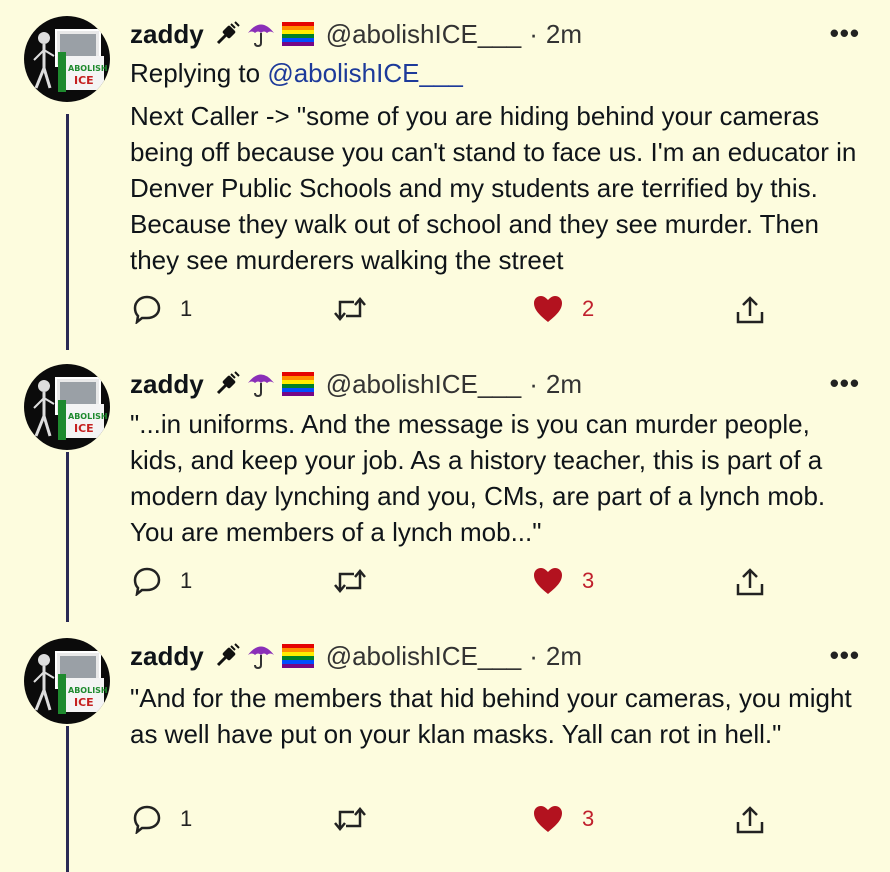  I want to click on like-button: 2, so click(563, 309).